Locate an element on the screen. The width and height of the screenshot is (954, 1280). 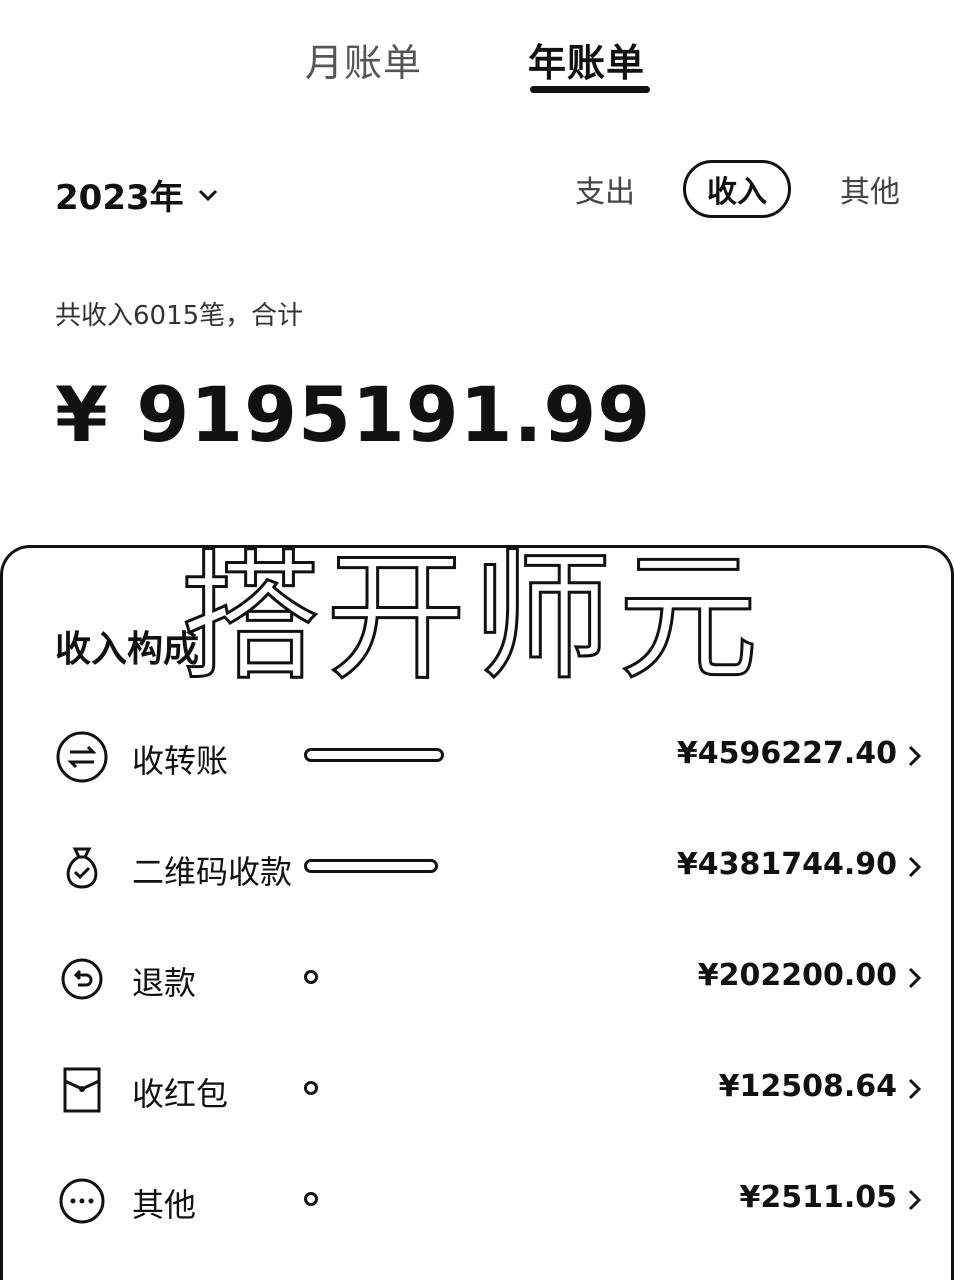
list-item: 二维码收款 ¥4381744.90 is located at coordinates (477, 866).